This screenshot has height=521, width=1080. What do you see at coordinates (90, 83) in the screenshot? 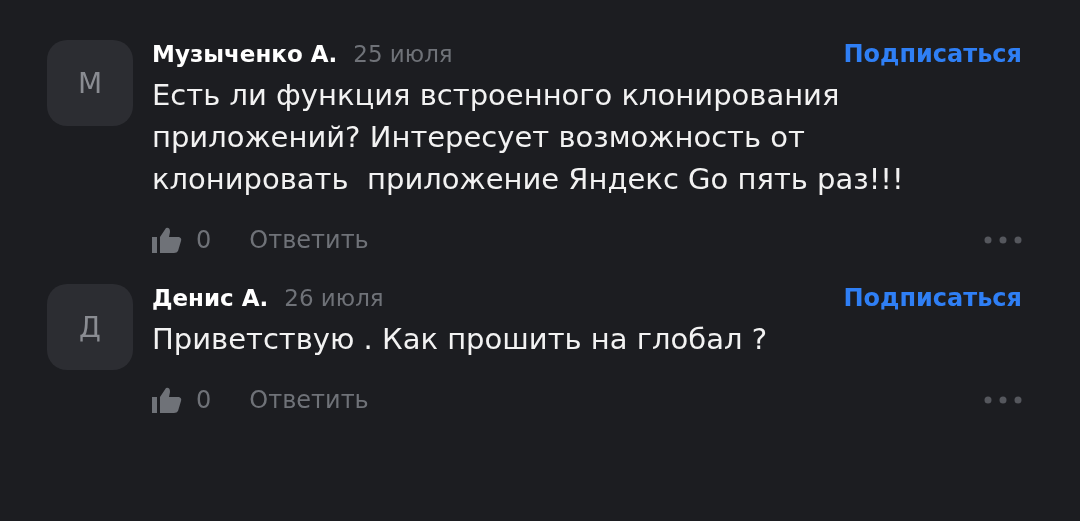
I see `avatar: М` at bounding box center [90, 83].